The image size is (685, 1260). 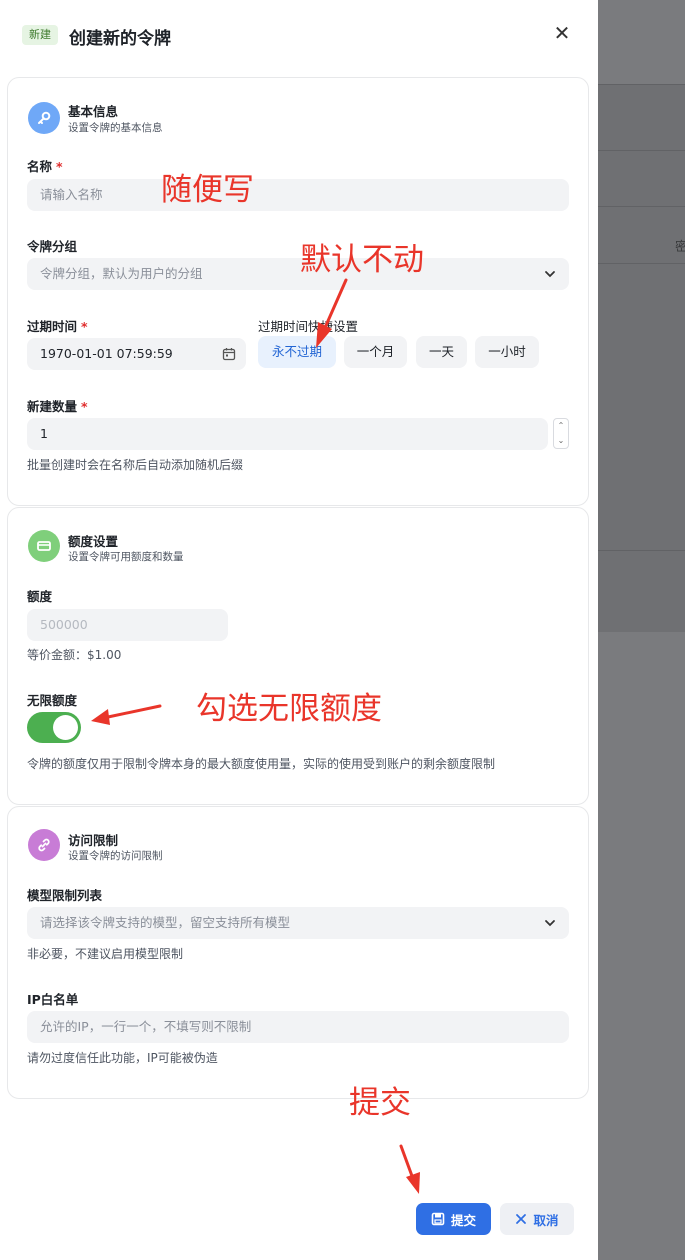 What do you see at coordinates (409, 1169) in the screenshot?
I see `arrow-submit-annotation` at bounding box center [409, 1169].